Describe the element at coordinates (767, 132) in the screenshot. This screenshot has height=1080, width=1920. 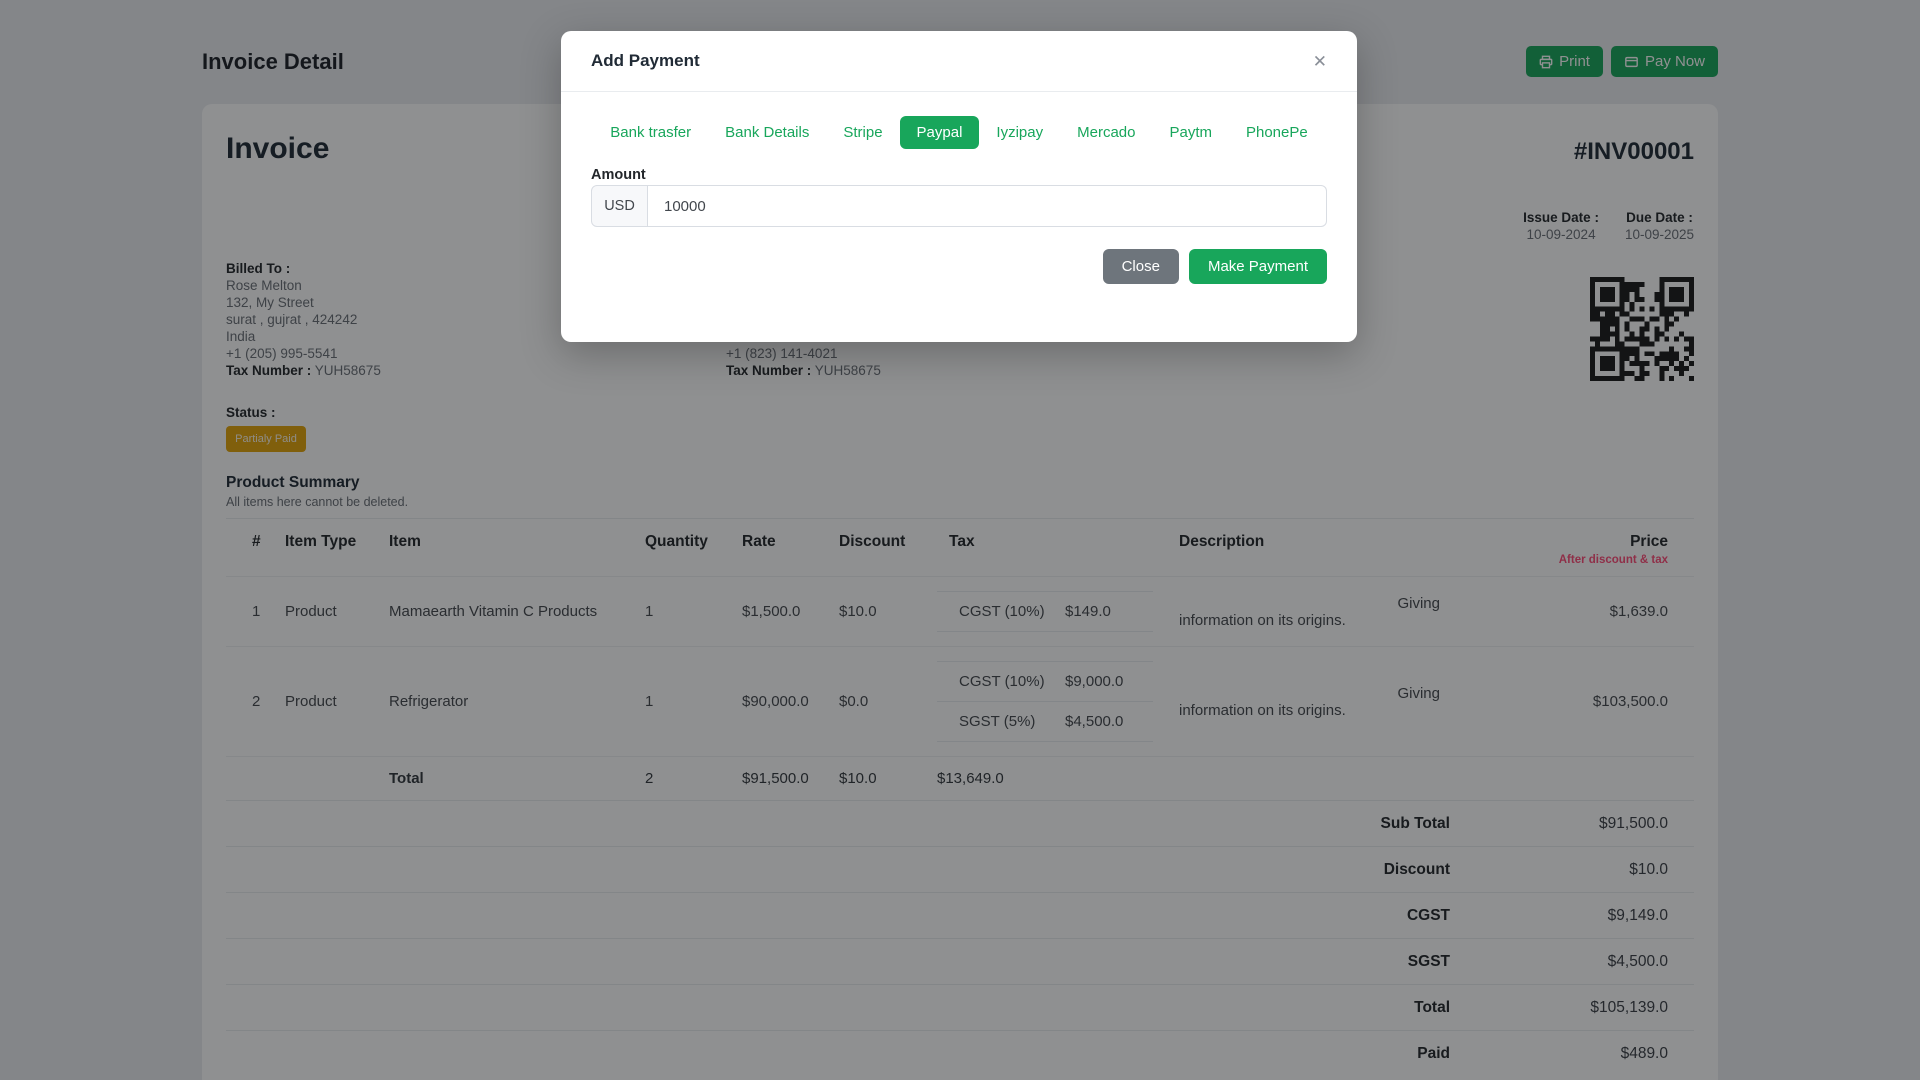
I see `tab-bank-details: Bank Details` at that location.